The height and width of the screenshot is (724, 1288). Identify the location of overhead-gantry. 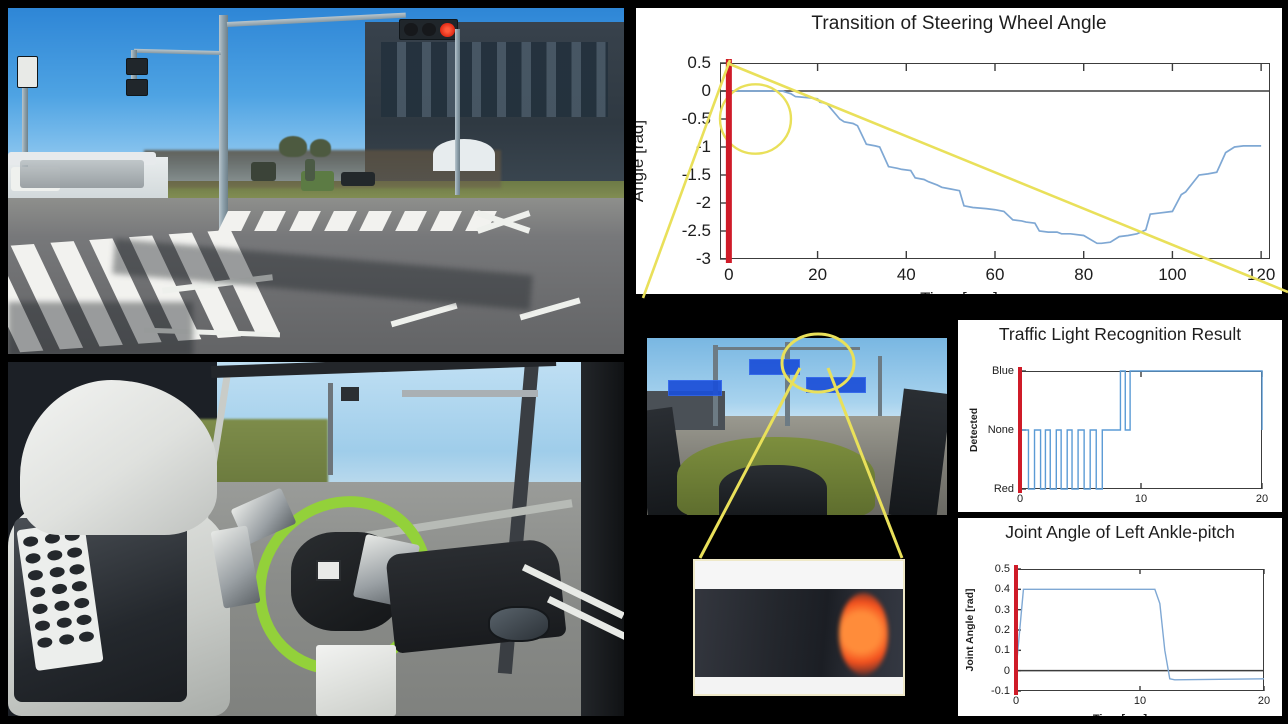
(470, 394).